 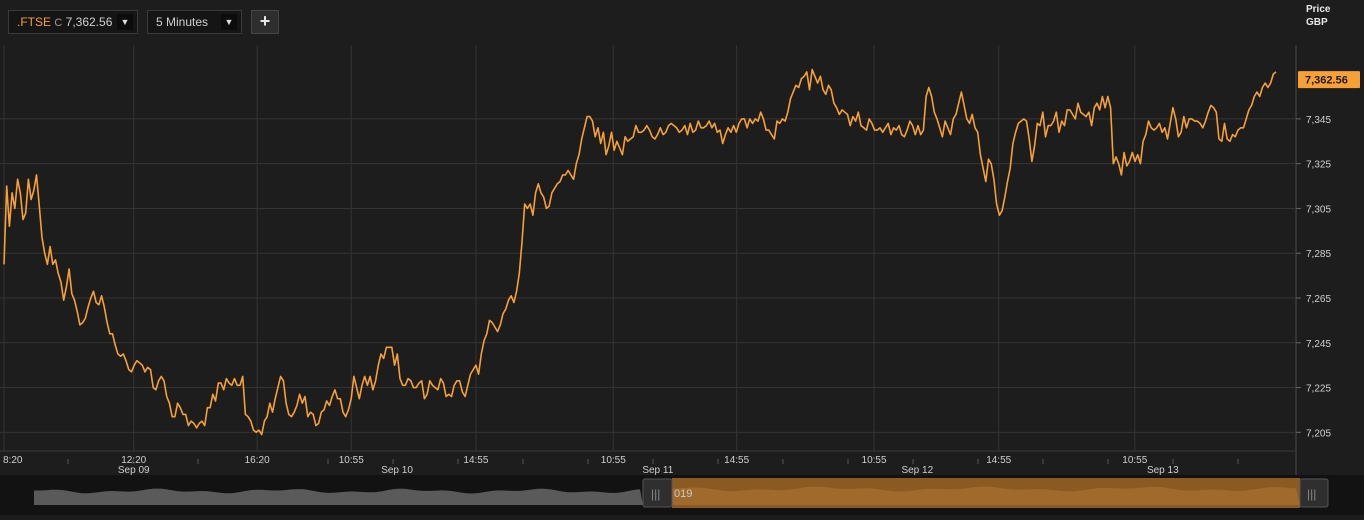 I want to click on y-tick-label: 7,285, so click(x=1318, y=254).